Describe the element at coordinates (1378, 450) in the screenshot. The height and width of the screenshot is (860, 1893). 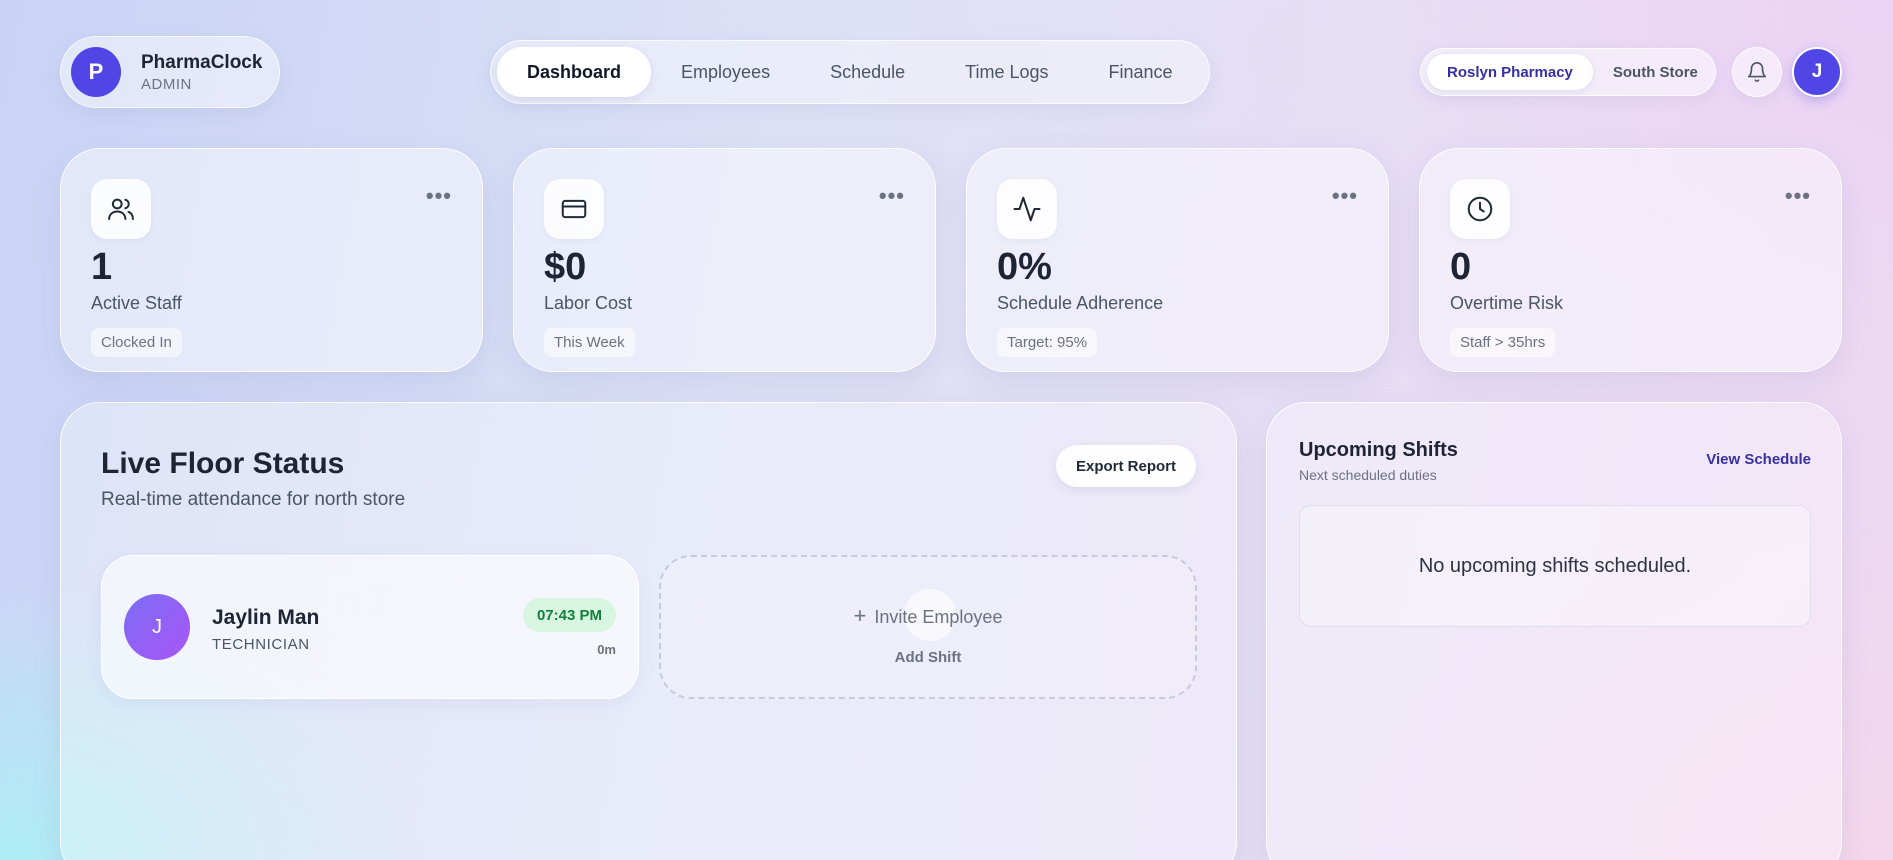
I see `panel-title: Upcoming Shifts` at that location.